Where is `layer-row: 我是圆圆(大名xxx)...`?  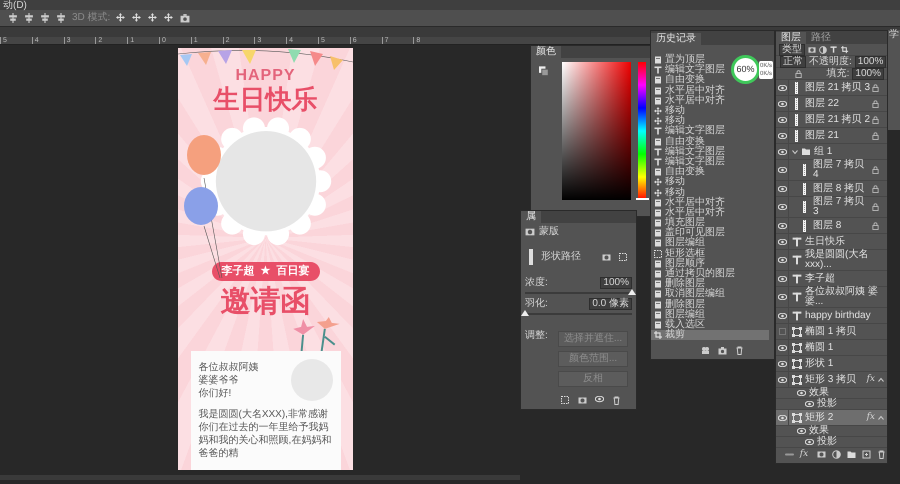 layer-row: 我是圆圆(大名xxx)... is located at coordinates (831, 260).